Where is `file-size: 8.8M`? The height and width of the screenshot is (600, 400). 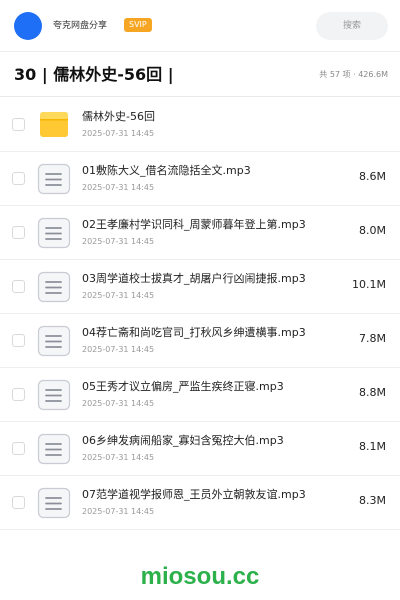
file-size: 8.8M is located at coordinates (372, 392).